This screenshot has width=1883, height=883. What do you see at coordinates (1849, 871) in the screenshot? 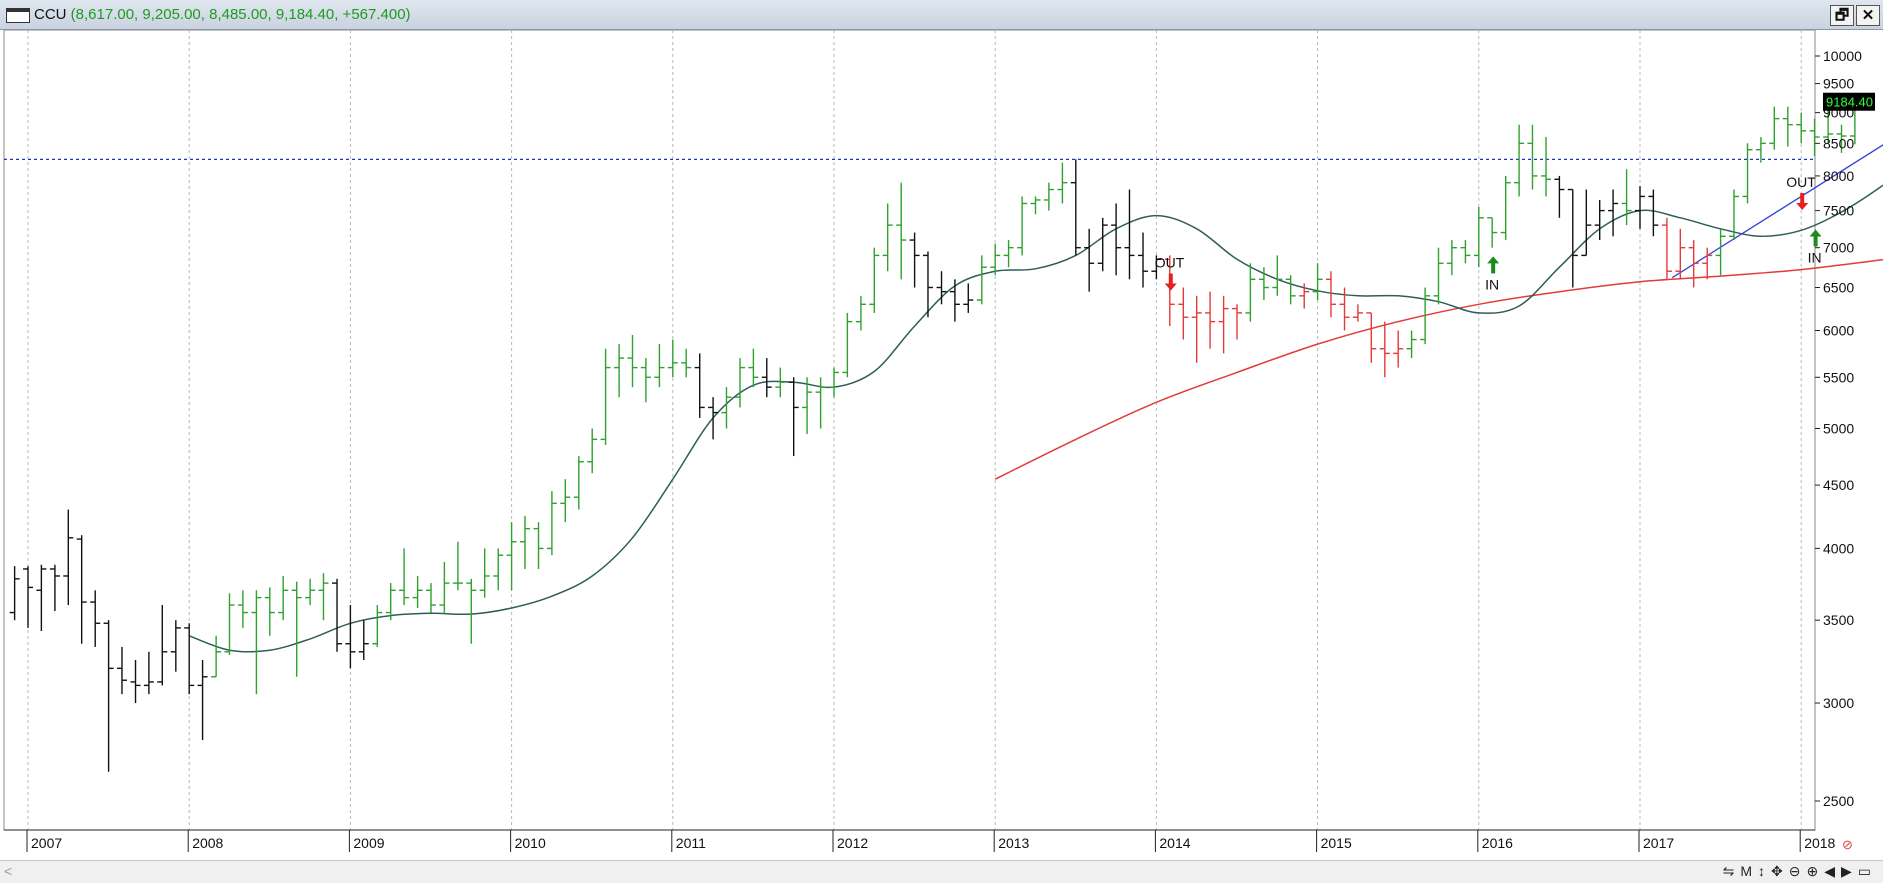
I see `next-icon: ▶` at bounding box center [1849, 871].